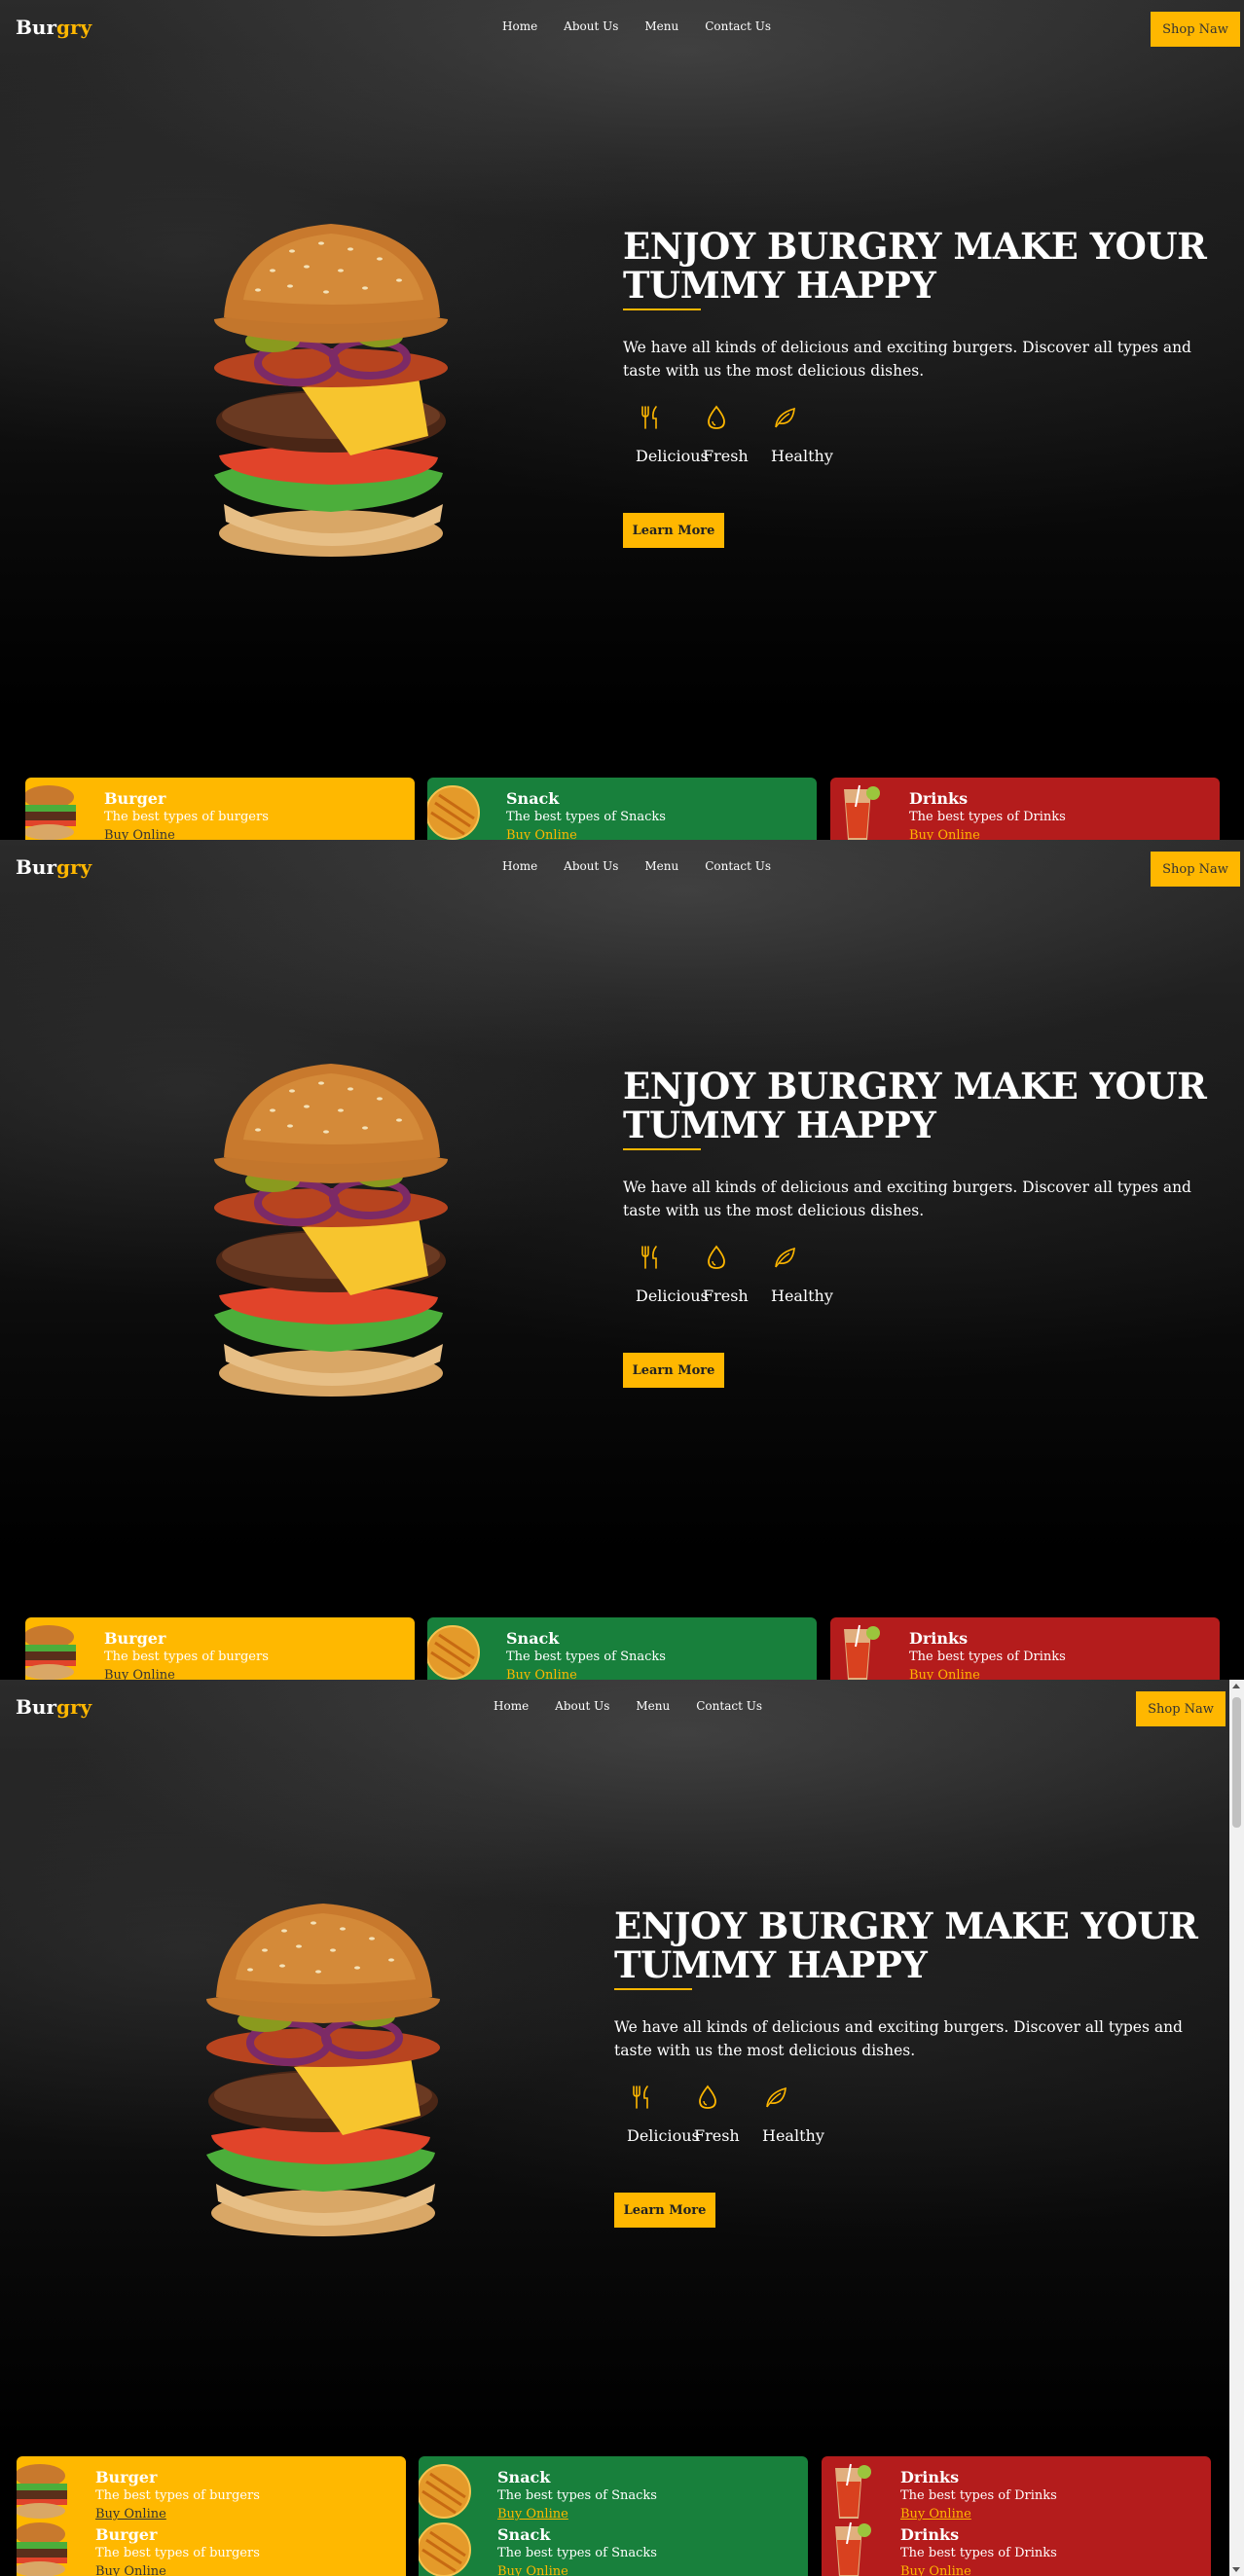 The width and height of the screenshot is (1244, 2576). Describe the element at coordinates (1236, 1686) in the screenshot. I see `scroll-up-arrow-icon` at that location.